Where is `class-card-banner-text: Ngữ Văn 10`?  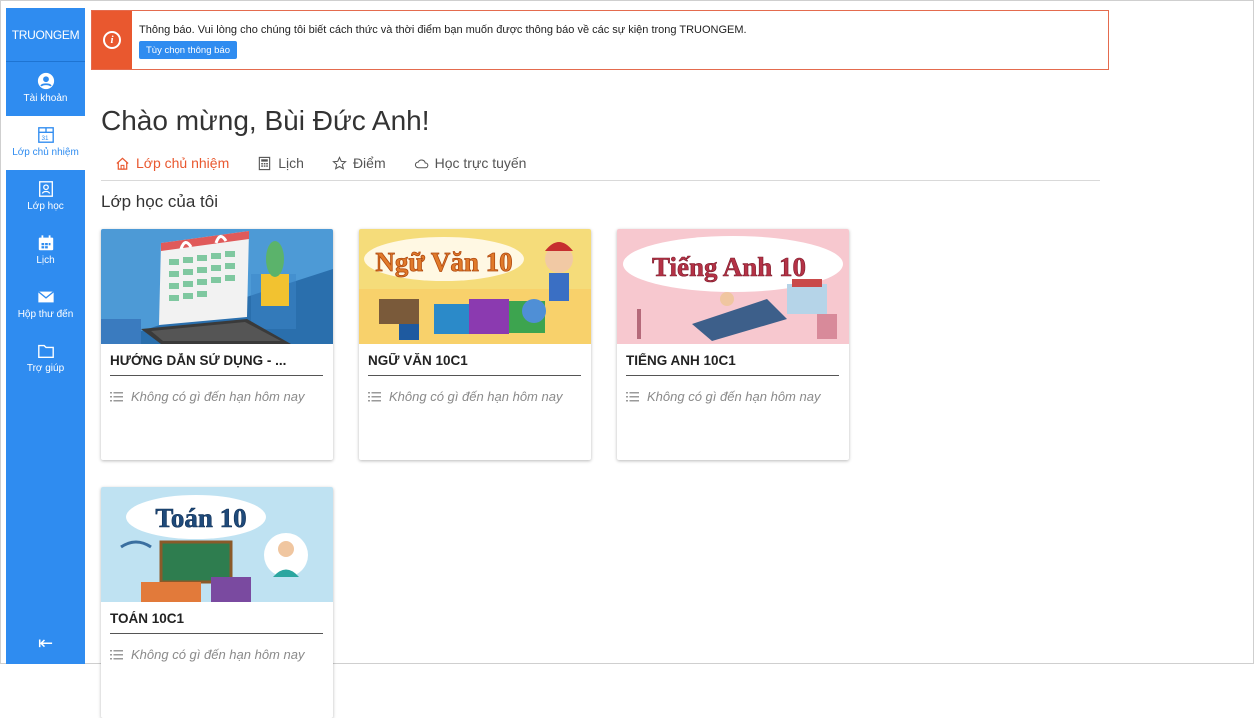
class-card-banner-text: Ngữ Văn 10 is located at coordinates (443, 262).